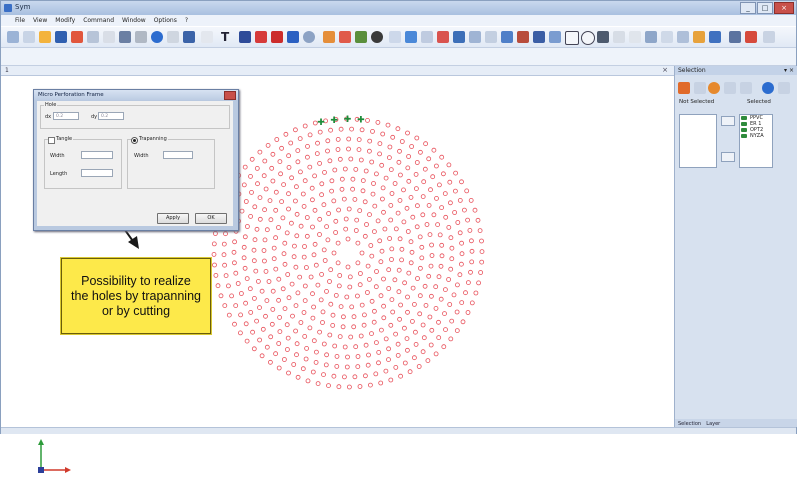  What do you see at coordinates (698, 141) in the screenshot?
I see `not-selected-list` at bounding box center [698, 141].